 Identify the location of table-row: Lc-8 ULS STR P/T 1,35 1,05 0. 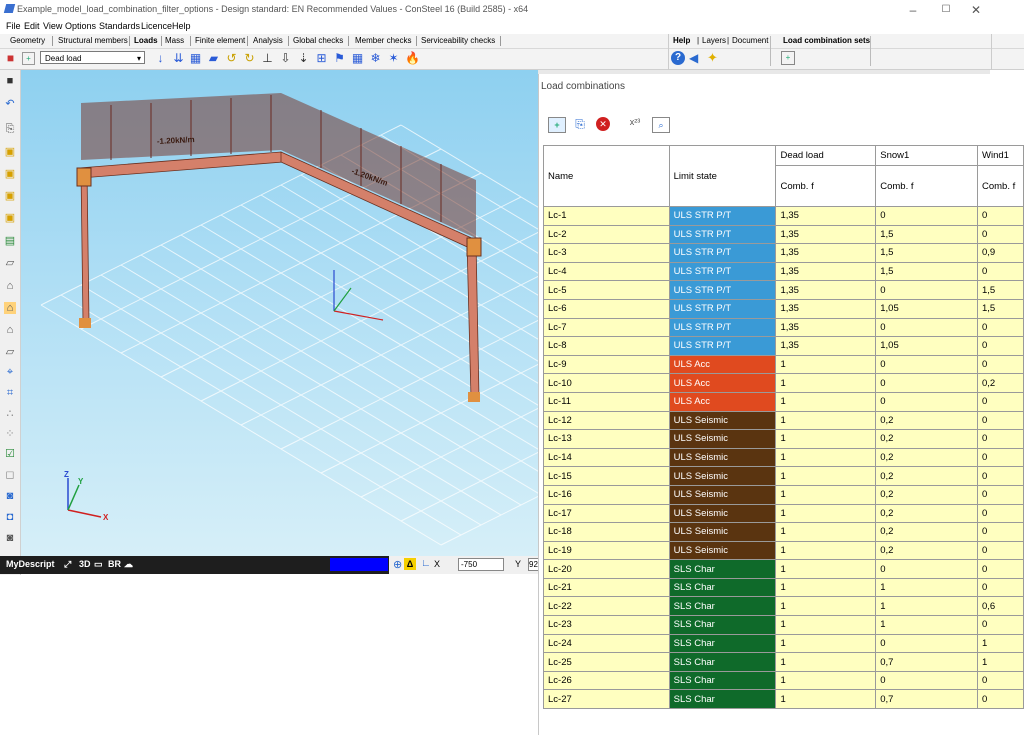
(783, 346).